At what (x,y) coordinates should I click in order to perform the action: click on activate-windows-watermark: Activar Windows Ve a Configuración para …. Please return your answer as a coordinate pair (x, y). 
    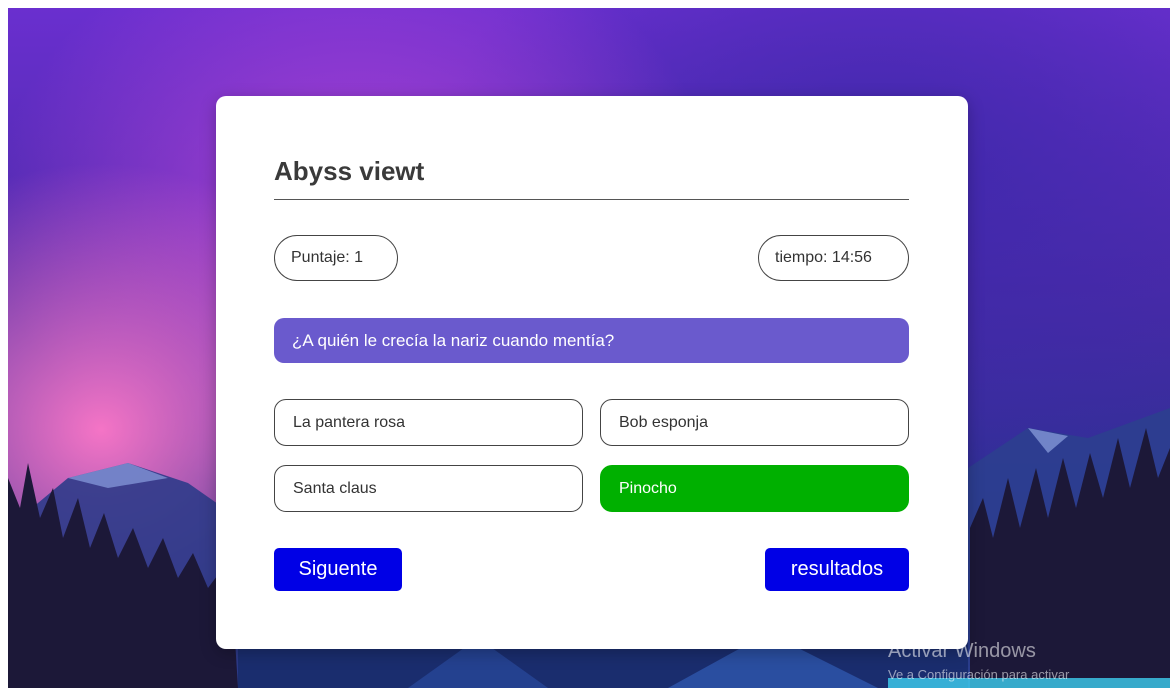
    Looking at the image, I should click on (978, 661).